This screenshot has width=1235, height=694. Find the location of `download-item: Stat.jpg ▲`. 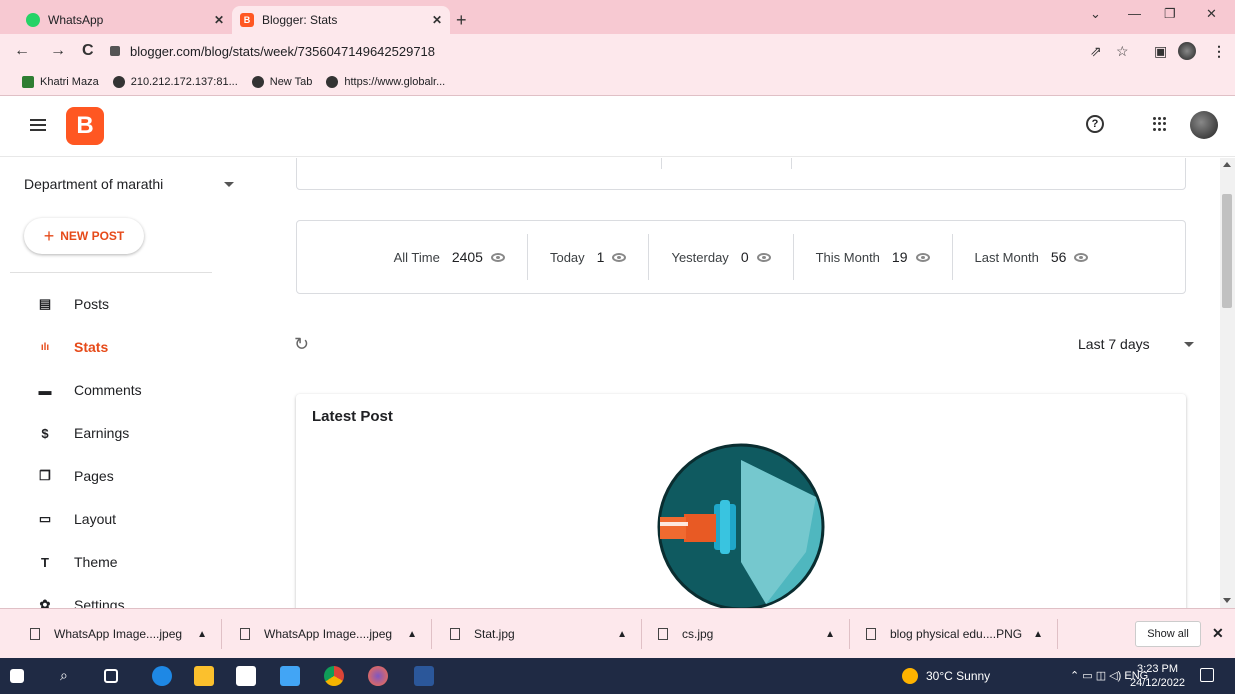

download-item: Stat.jpg ▲ is located at coordinates (531, 634).